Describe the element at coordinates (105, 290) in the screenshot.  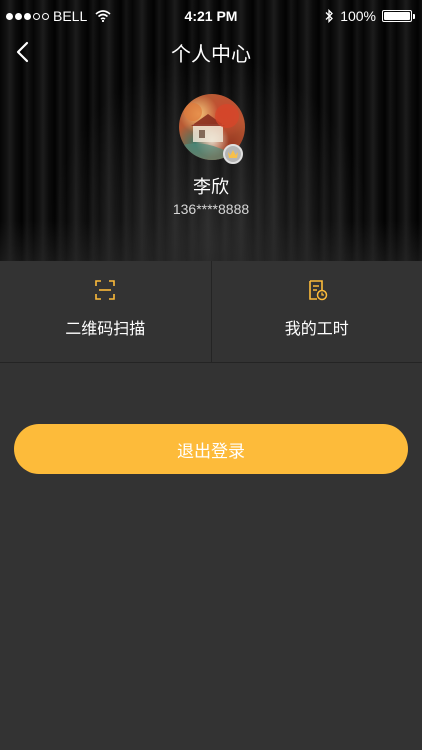
I see `scan-icon` at that location.